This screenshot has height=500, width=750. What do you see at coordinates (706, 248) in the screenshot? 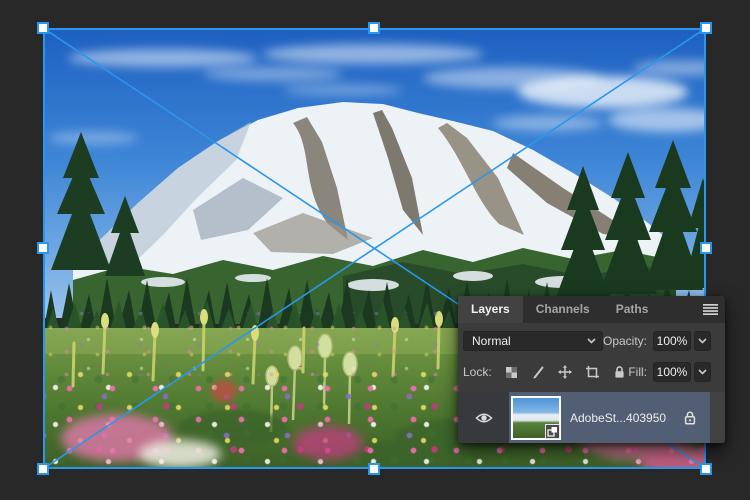
I see `transform-handle-middle-right` at bounding box center [706, 248].